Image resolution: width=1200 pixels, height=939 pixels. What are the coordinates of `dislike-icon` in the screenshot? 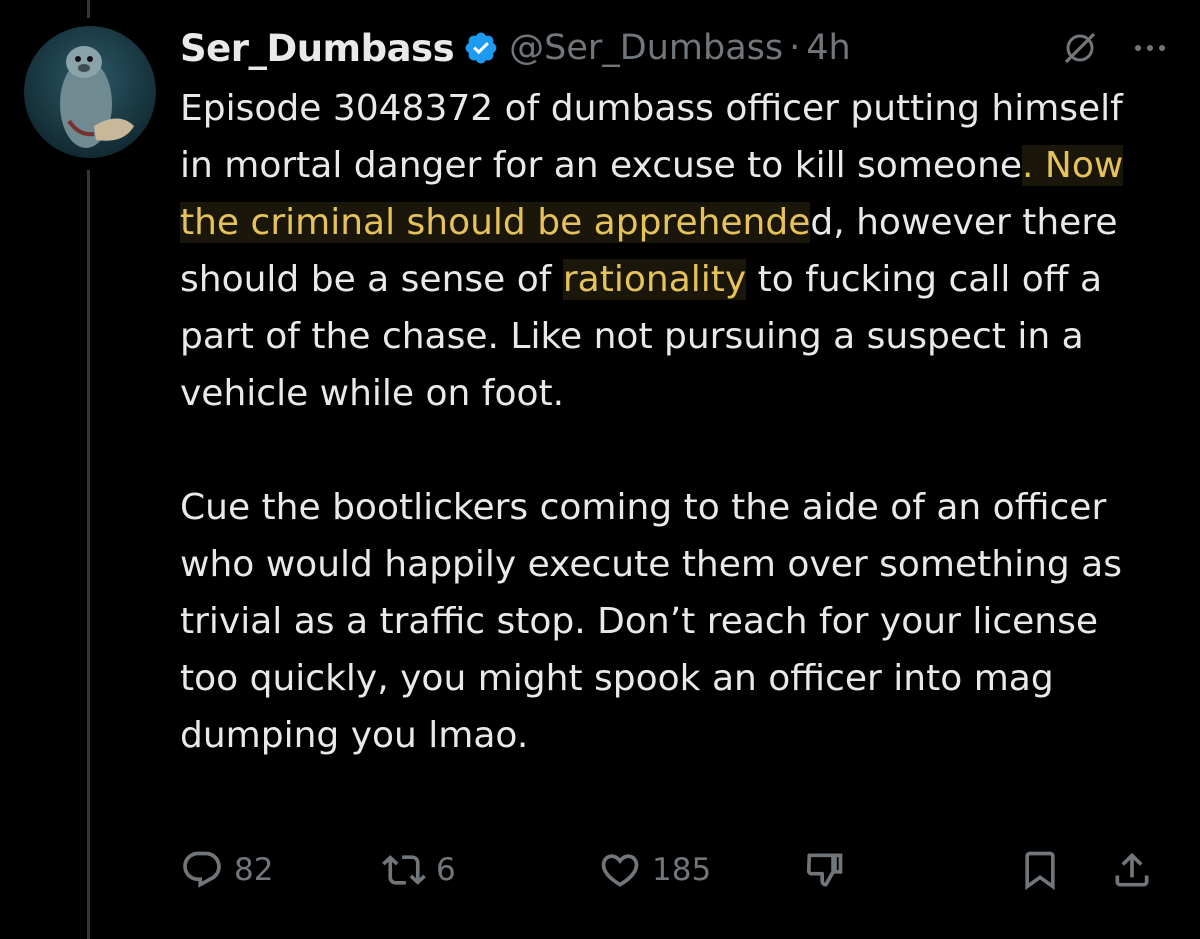 It's located at (824, 870).